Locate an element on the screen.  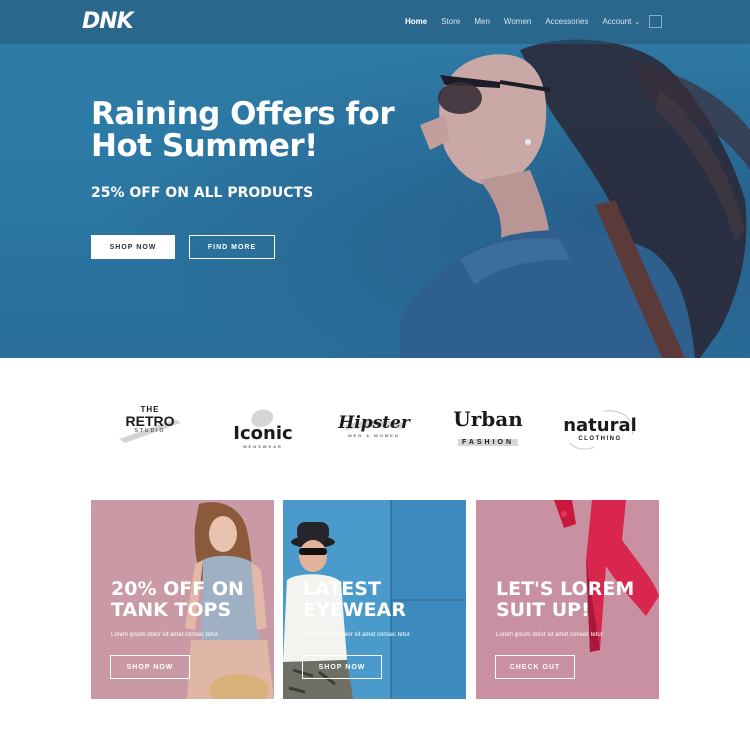
title-line-2: SUIT UP! is located at coordinates (543, 610).